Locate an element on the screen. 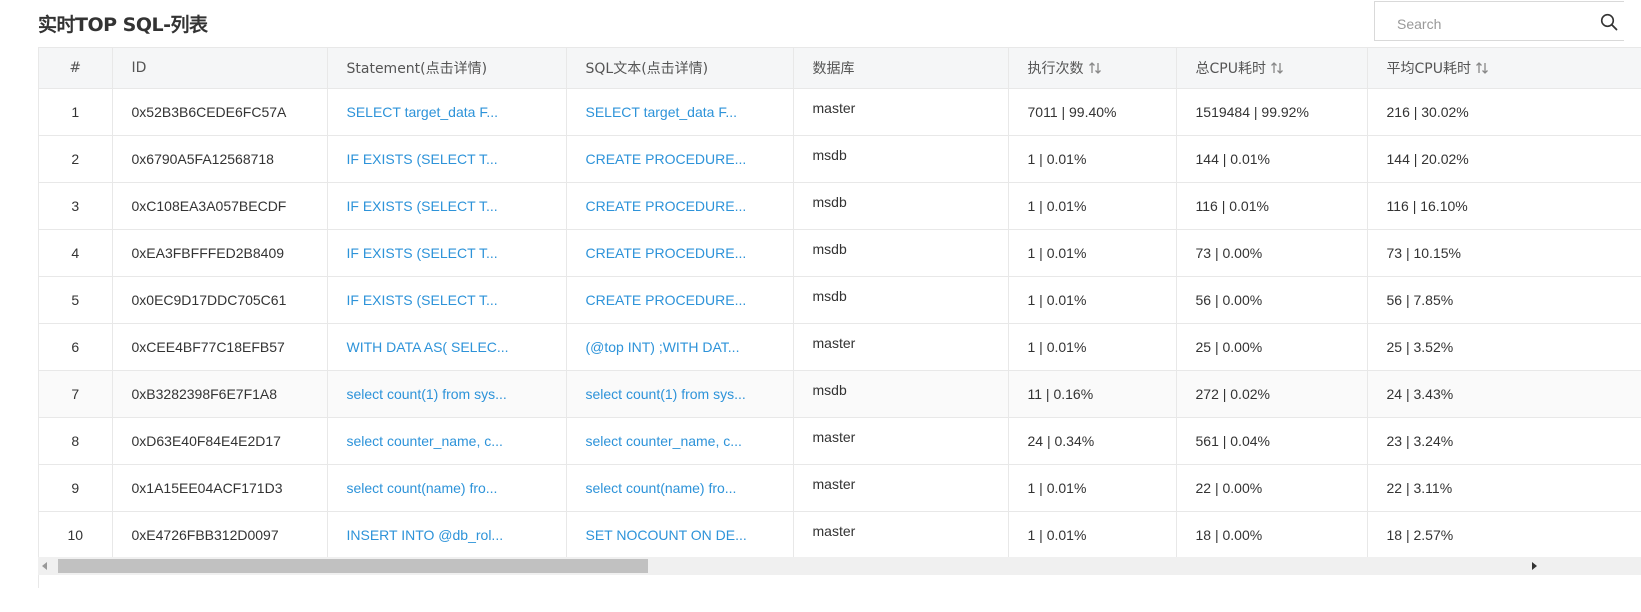 The width and height of the screenshot is (1641, 612). search-icon is located at coordinates (1609, 22).